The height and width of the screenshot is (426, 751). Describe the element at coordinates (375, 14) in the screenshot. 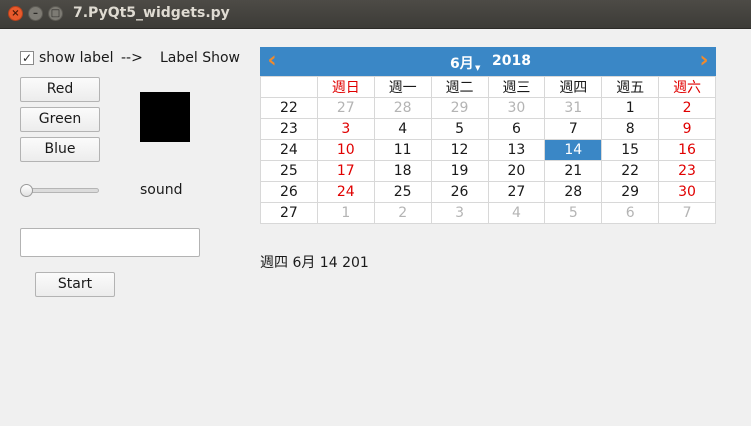

I see `title-bar: × – □ 7.PyQt5_widgets.py` at that location.